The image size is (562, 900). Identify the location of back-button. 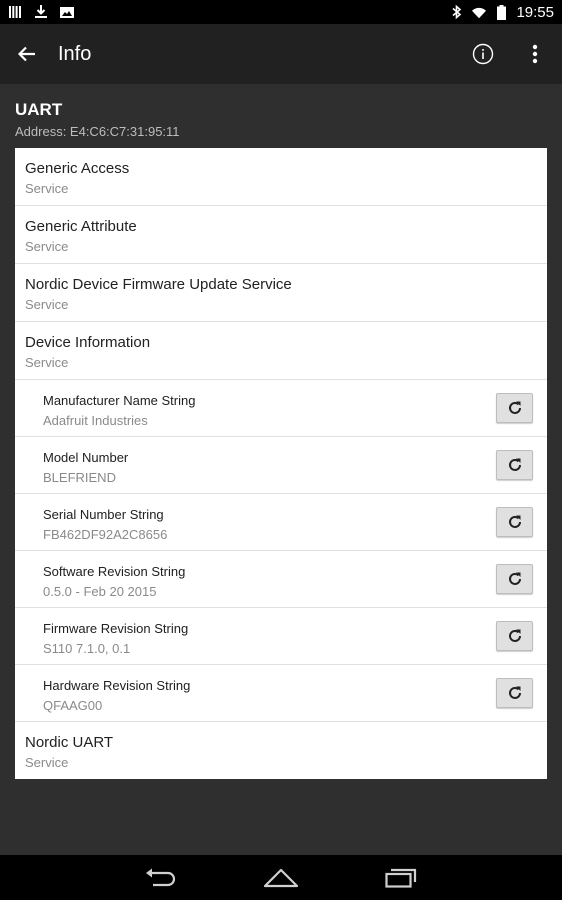
(27, 54).